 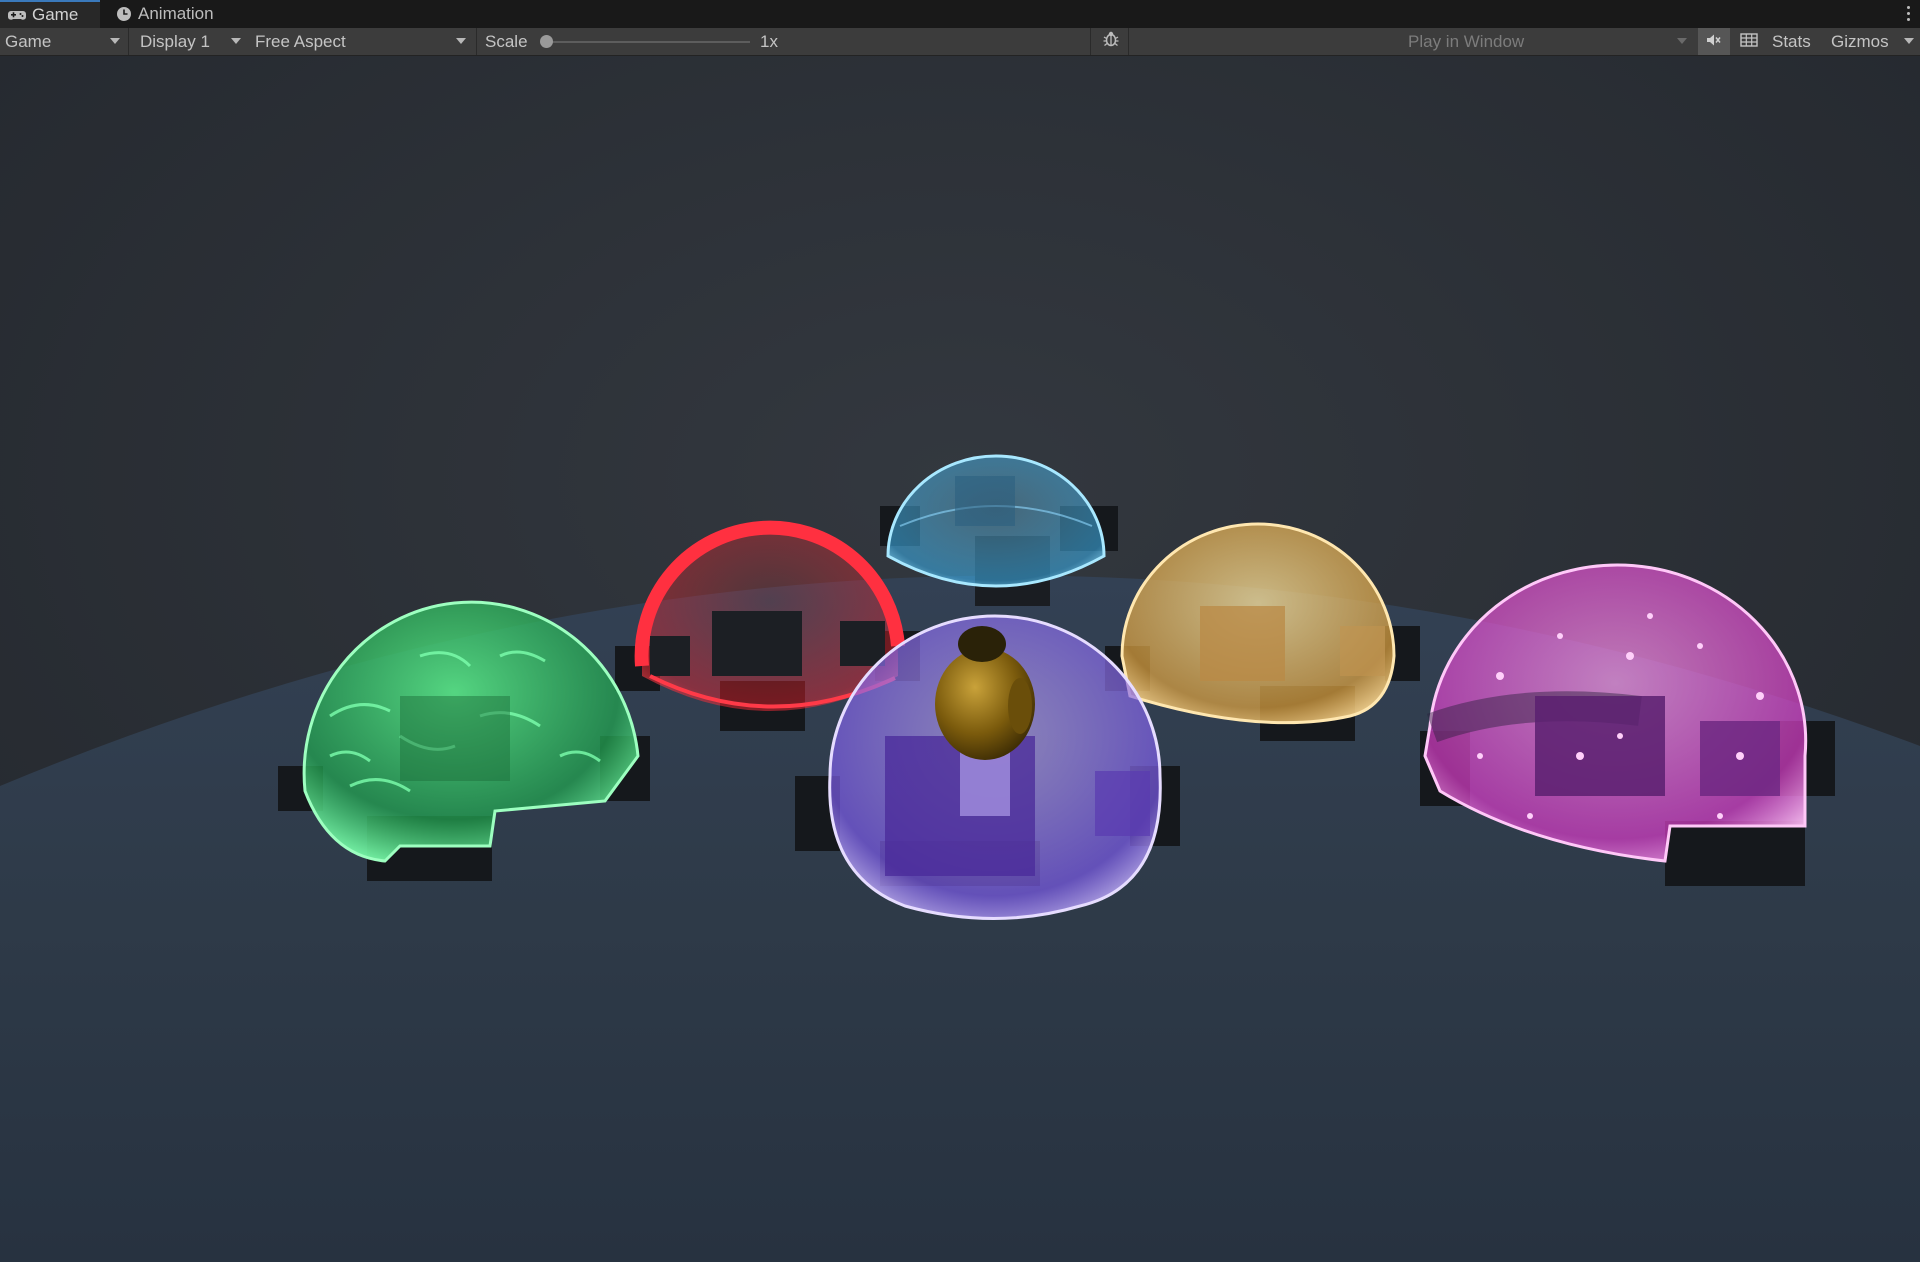 I want to click on window-tab-bar: Game Animation, so click(x=960, y=14).